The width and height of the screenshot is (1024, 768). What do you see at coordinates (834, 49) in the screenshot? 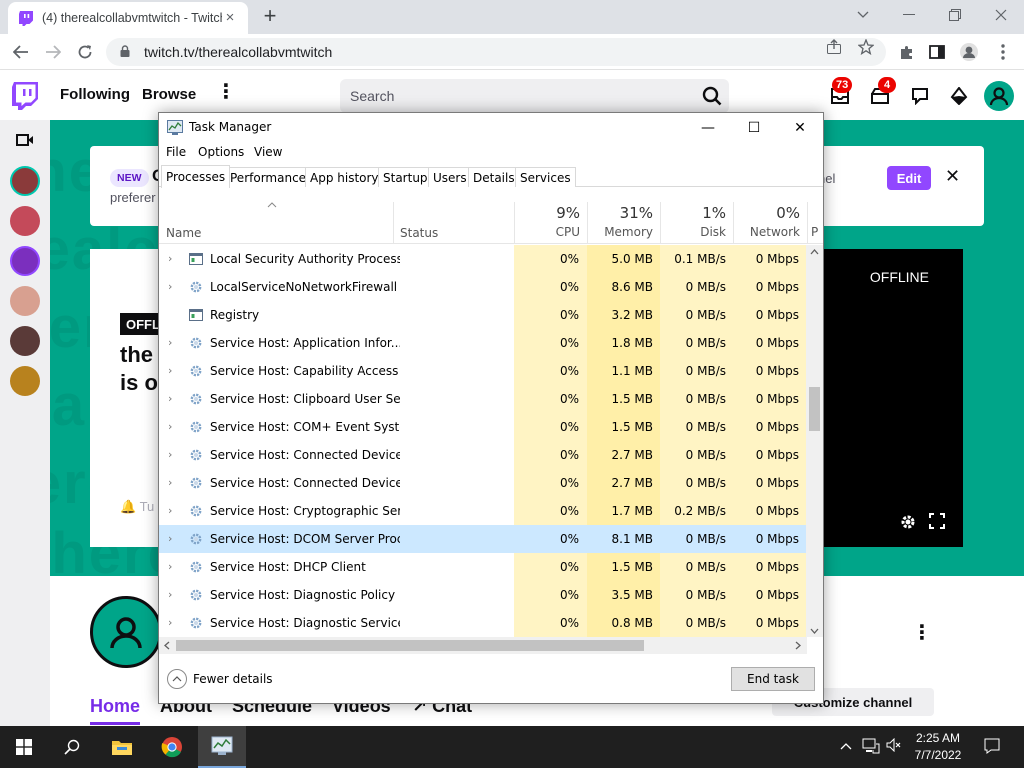
I see `share-icon` at bounding box center [834, 49].